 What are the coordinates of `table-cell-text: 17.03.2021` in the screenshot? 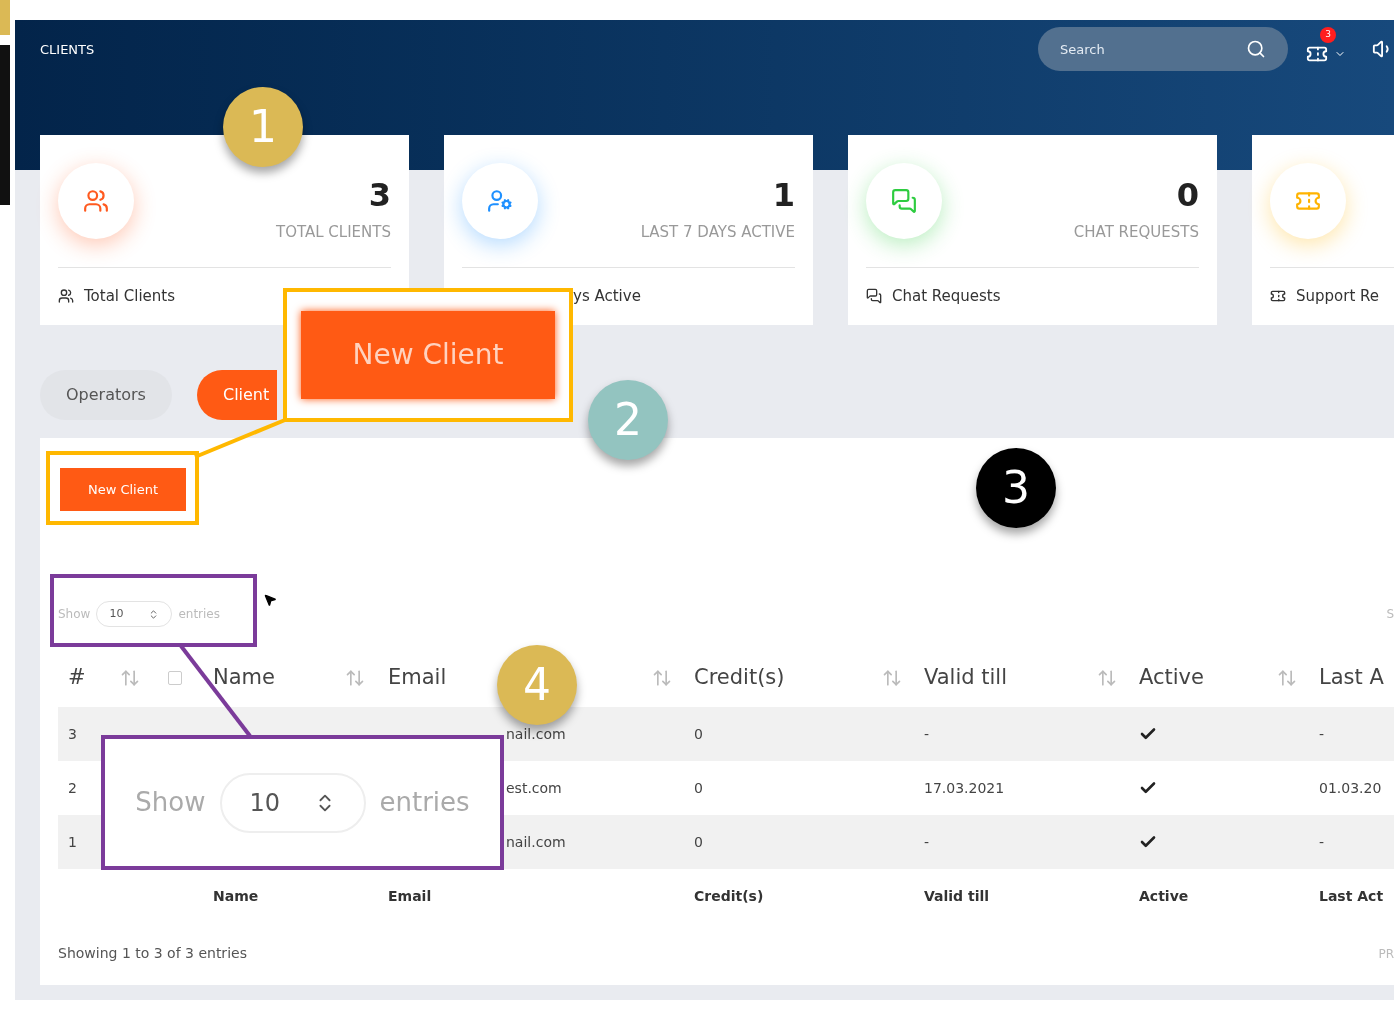 It's located at (964, 788).